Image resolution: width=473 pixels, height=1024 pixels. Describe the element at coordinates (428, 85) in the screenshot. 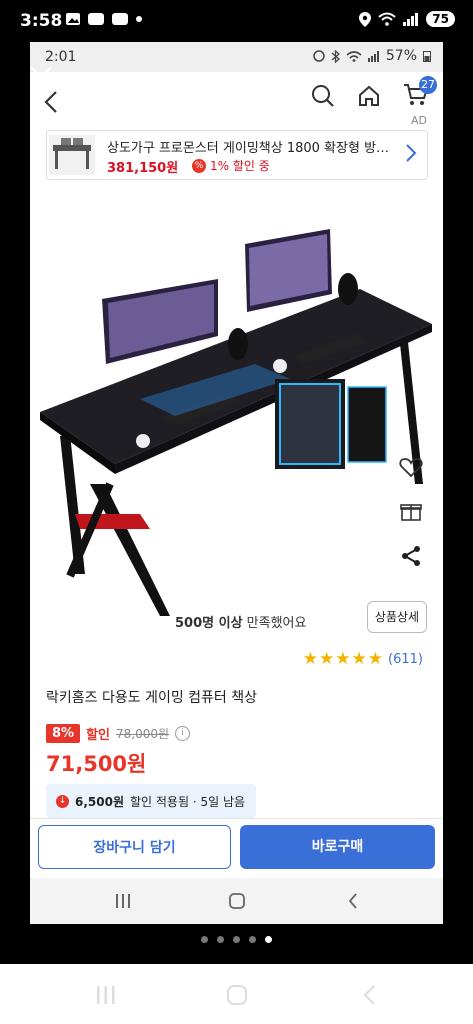

I see `cart-count-badge: 27` at that location.